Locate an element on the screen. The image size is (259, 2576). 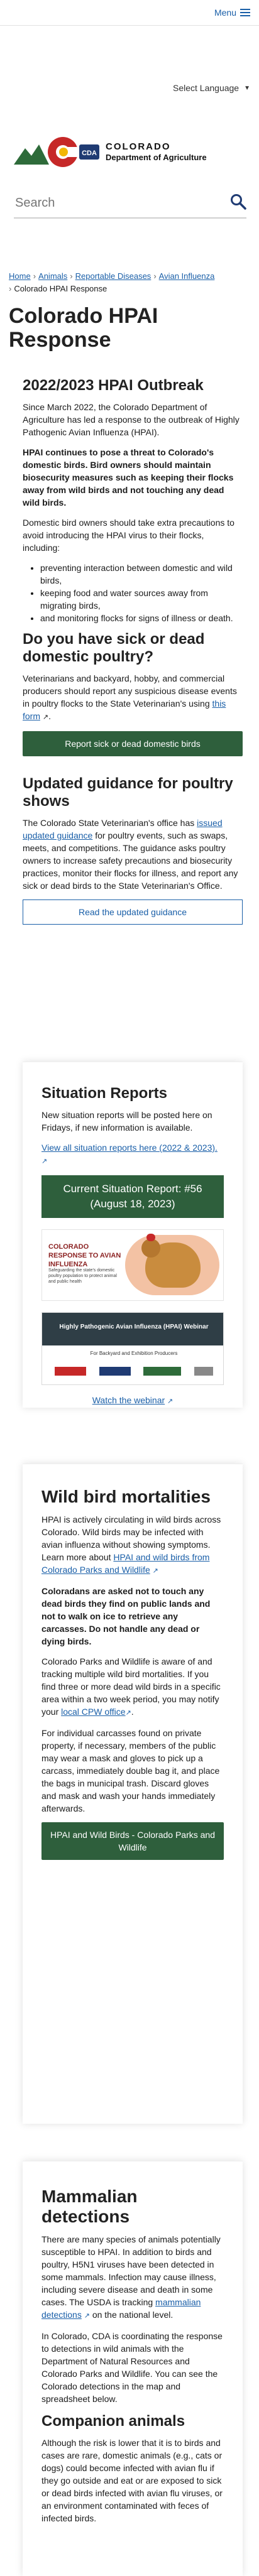
menu-button: Menu is located at coordinates (232, 13).